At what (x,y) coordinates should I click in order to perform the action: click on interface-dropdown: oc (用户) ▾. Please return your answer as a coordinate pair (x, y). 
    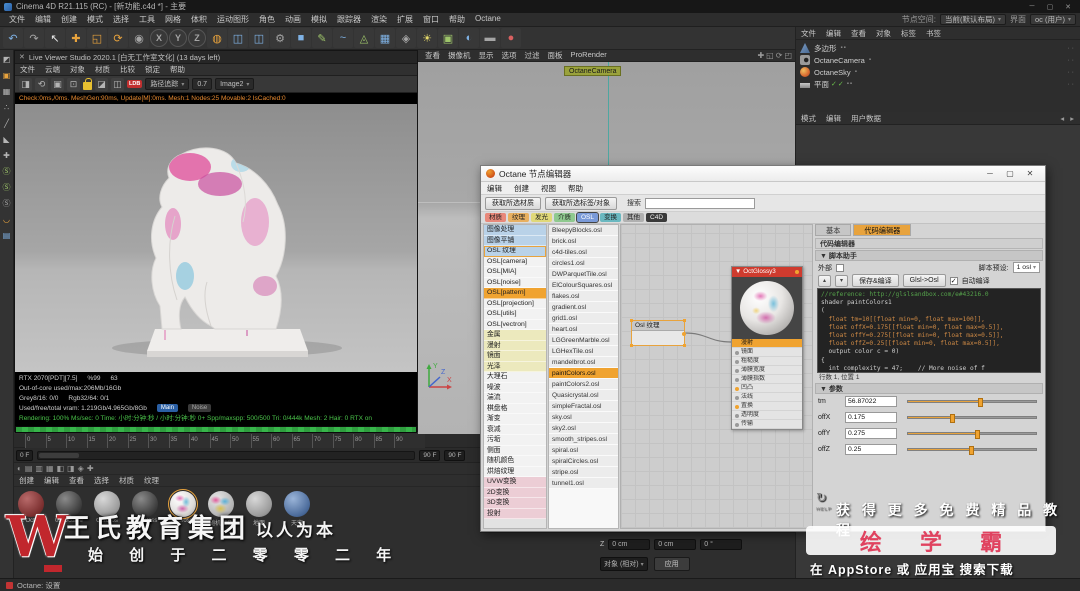
    Looking at the image, I should click on (1052, 19).